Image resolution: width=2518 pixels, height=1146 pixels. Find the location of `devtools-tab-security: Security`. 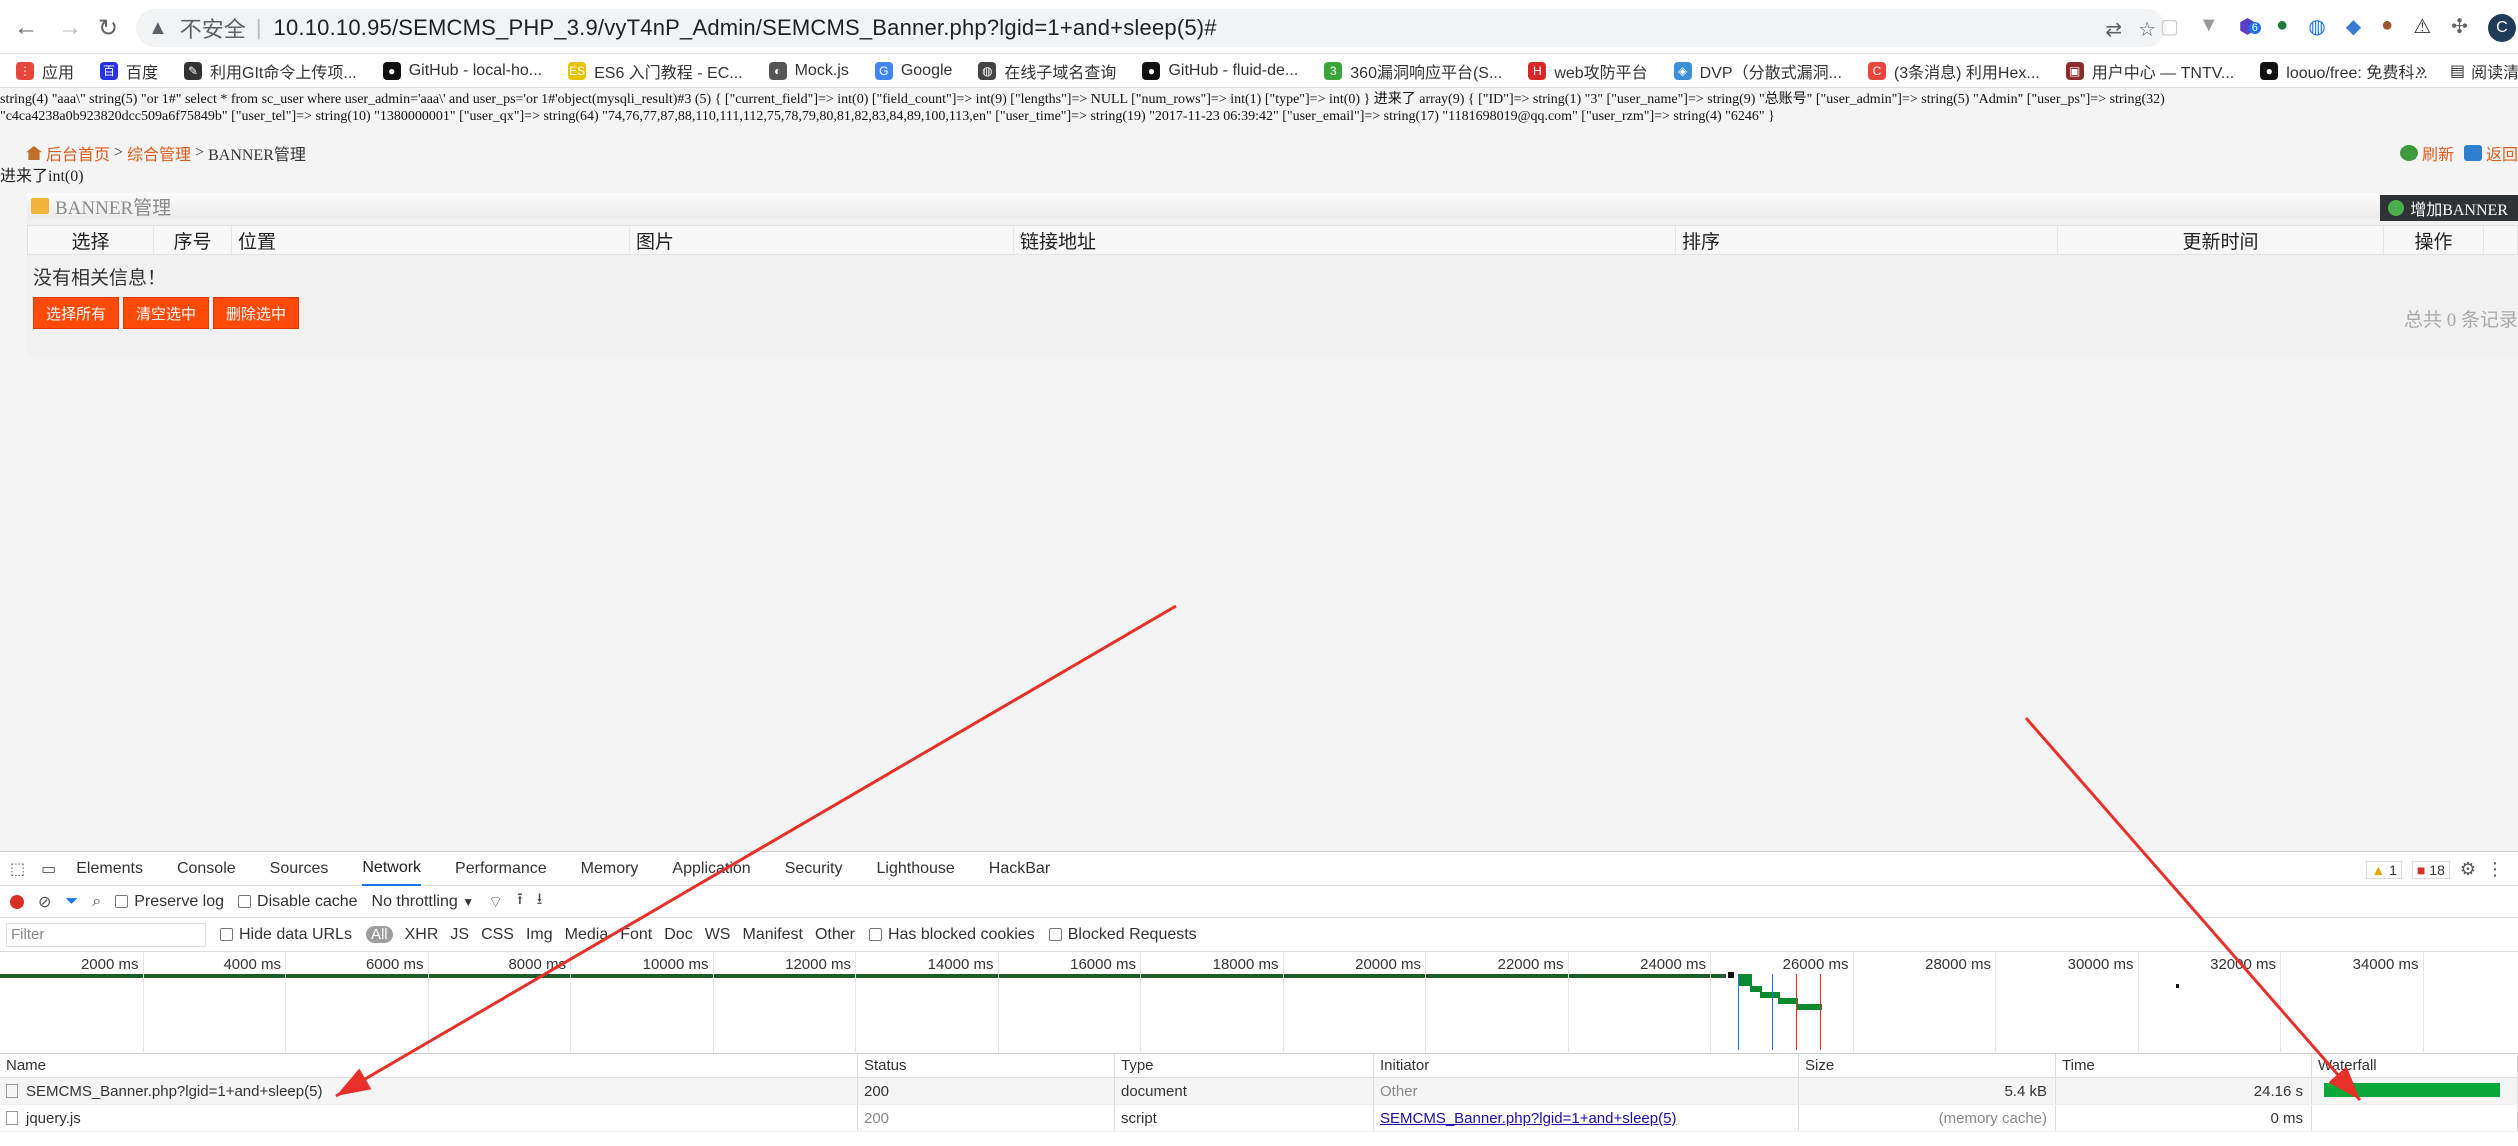

devtools-tab-security: Security is located at coordinates (814, 869).